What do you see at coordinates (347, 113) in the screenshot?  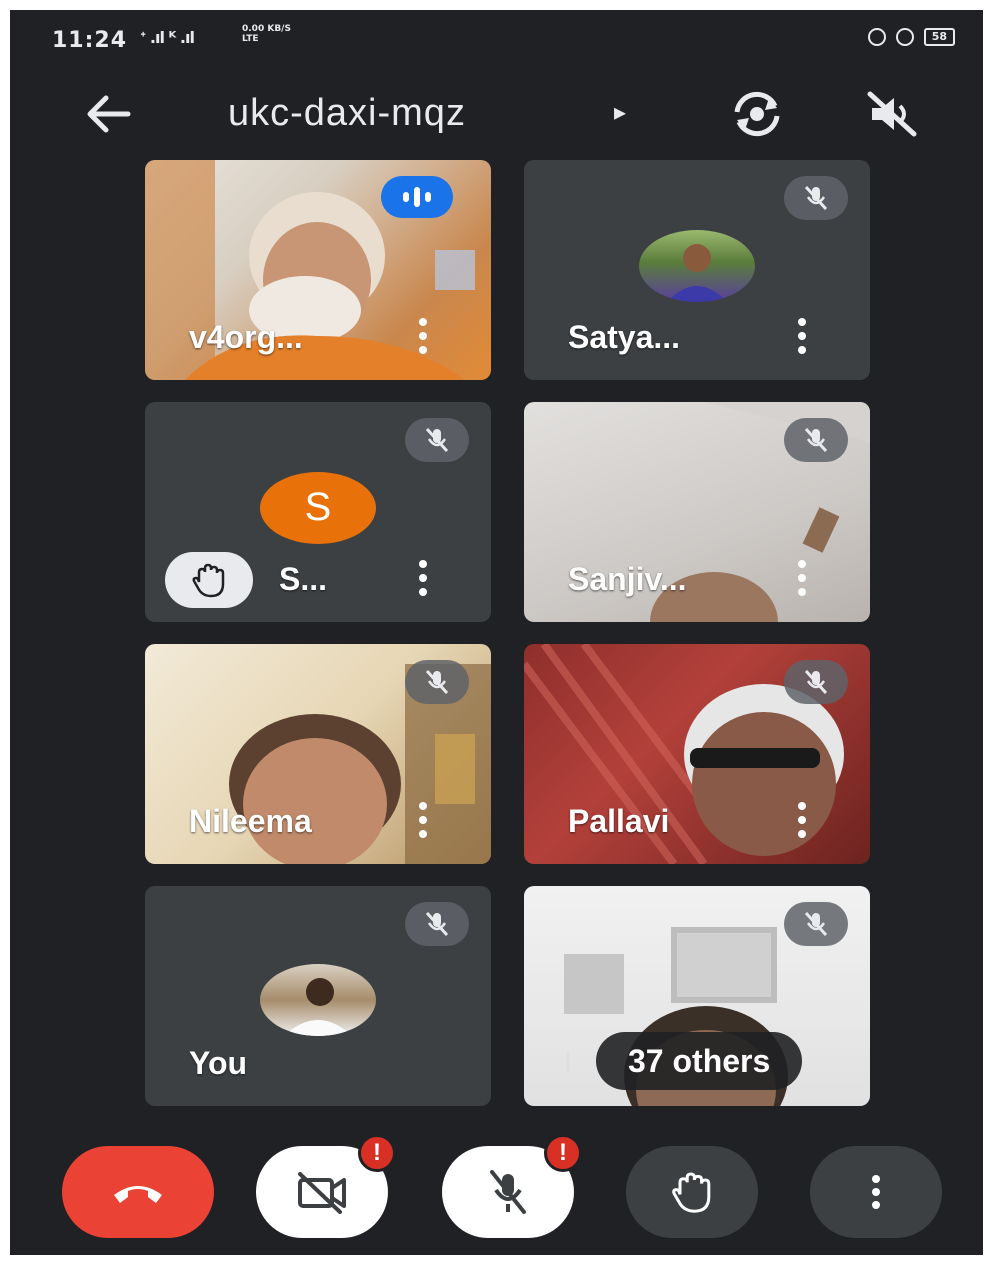 I see `meeting-code: ukc-daxi-mqz` at bounding box center [347, 113].